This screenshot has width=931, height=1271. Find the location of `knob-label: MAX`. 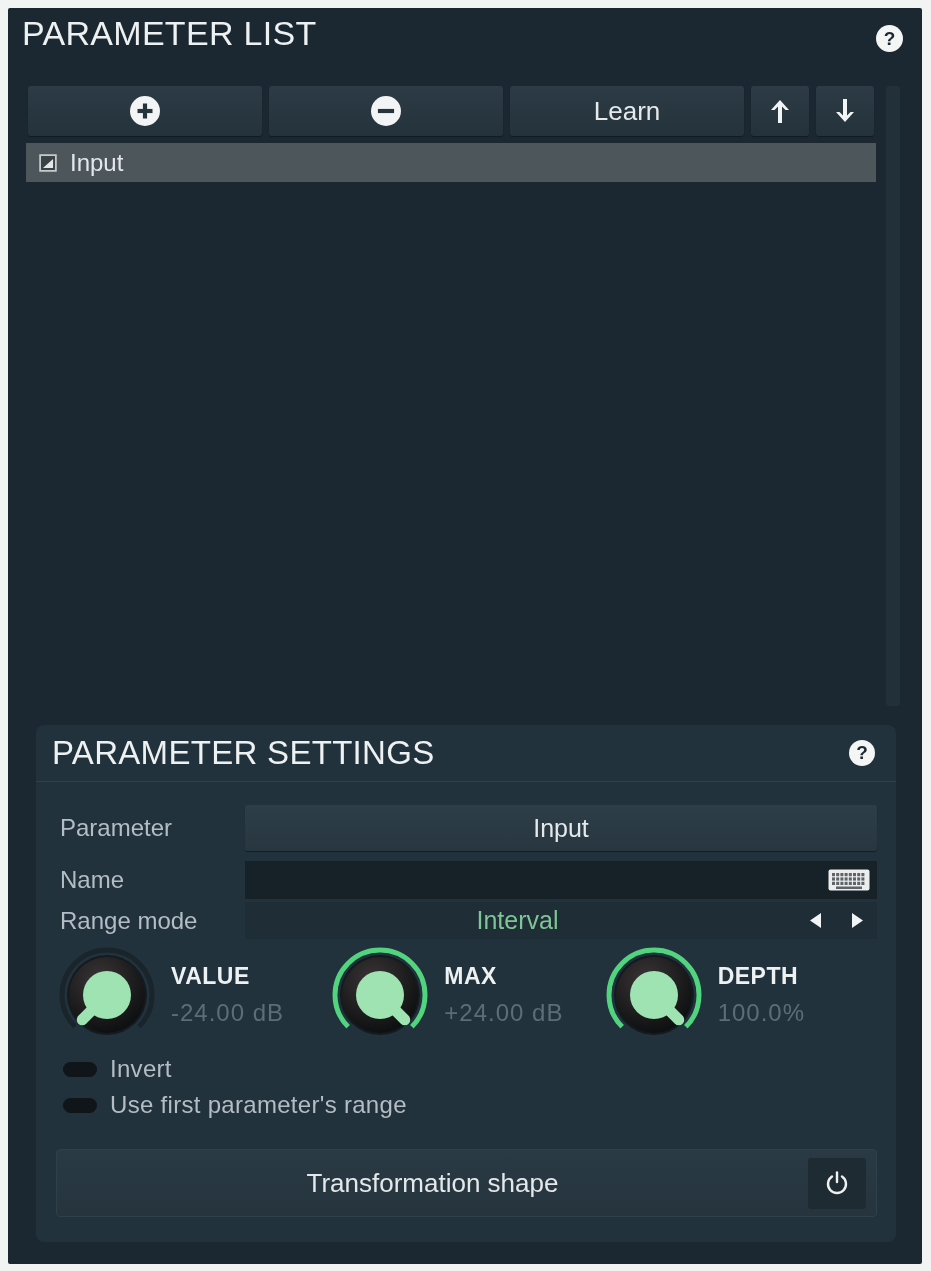

knob-label: MAX is located at coordinates (470, 976).